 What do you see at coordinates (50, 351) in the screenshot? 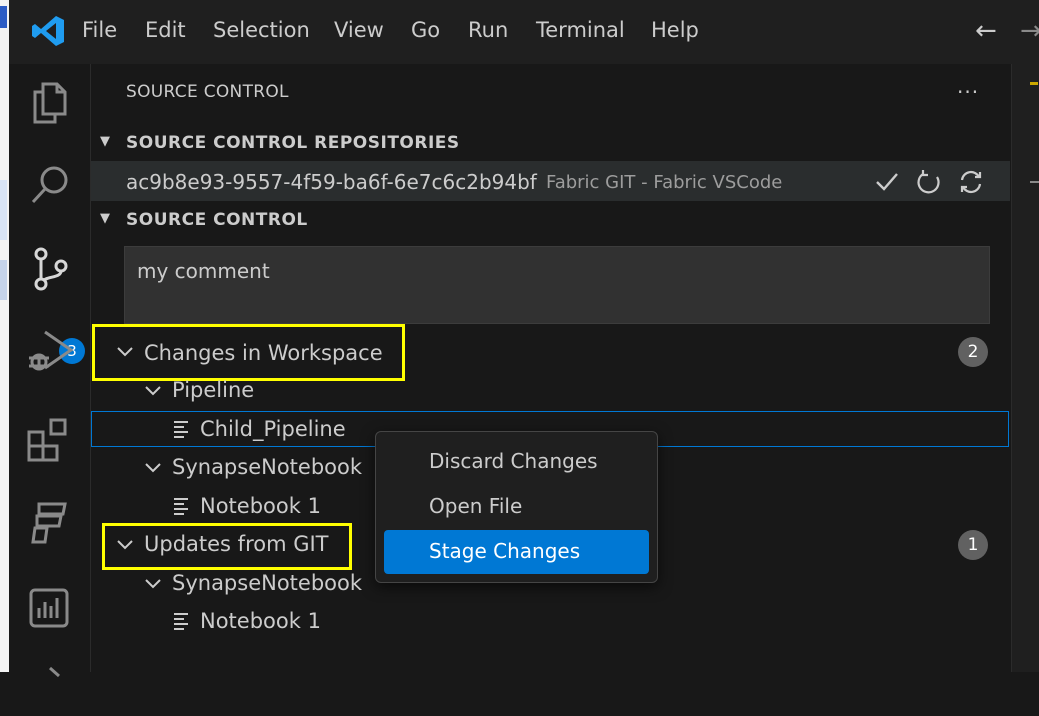
I see `run-and-debug-icon` at bounding box center [50, 351].